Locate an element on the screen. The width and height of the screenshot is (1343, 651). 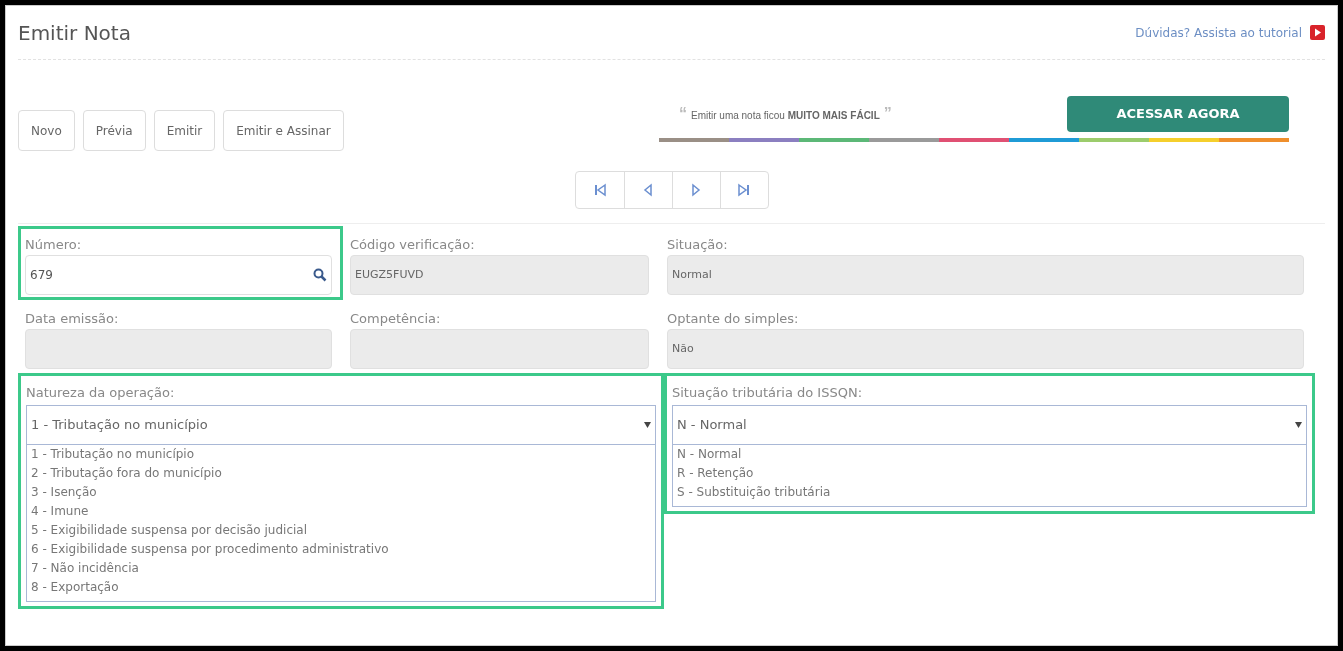
readonly-field: Não is located at coordinates (985, 349).